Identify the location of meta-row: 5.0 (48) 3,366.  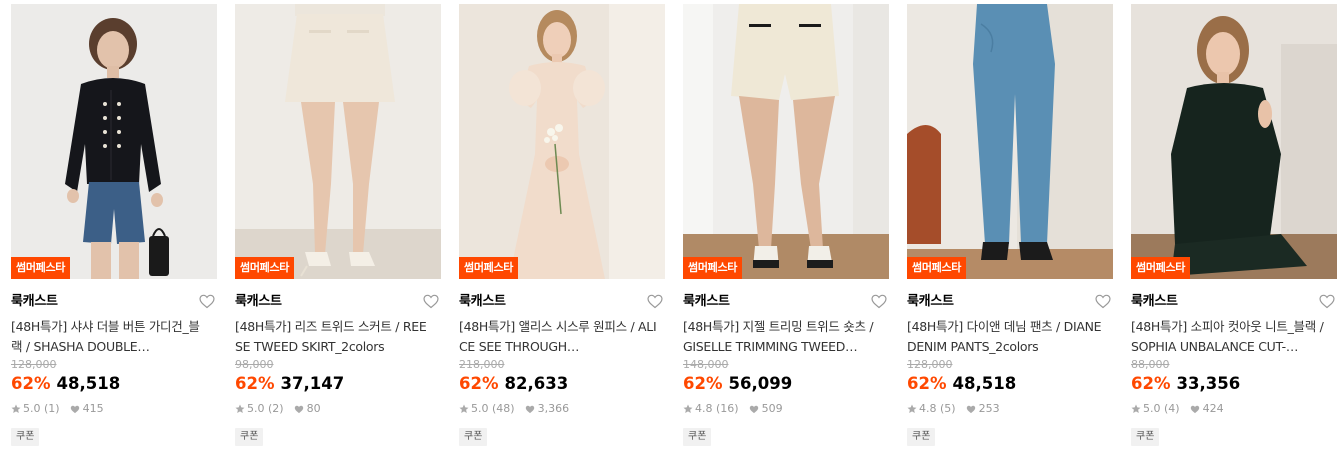
(562, 409).